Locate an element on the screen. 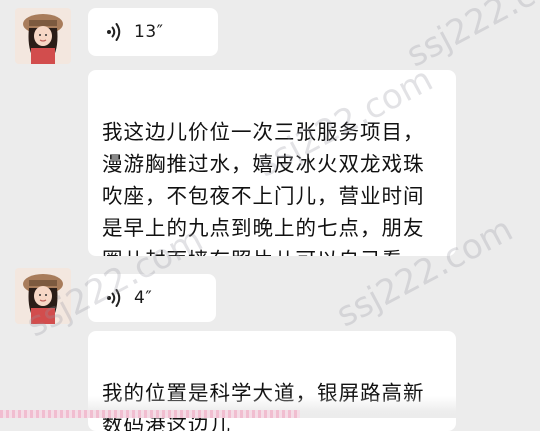  watermark: ssj222.com is located at coordinates (470, 38).